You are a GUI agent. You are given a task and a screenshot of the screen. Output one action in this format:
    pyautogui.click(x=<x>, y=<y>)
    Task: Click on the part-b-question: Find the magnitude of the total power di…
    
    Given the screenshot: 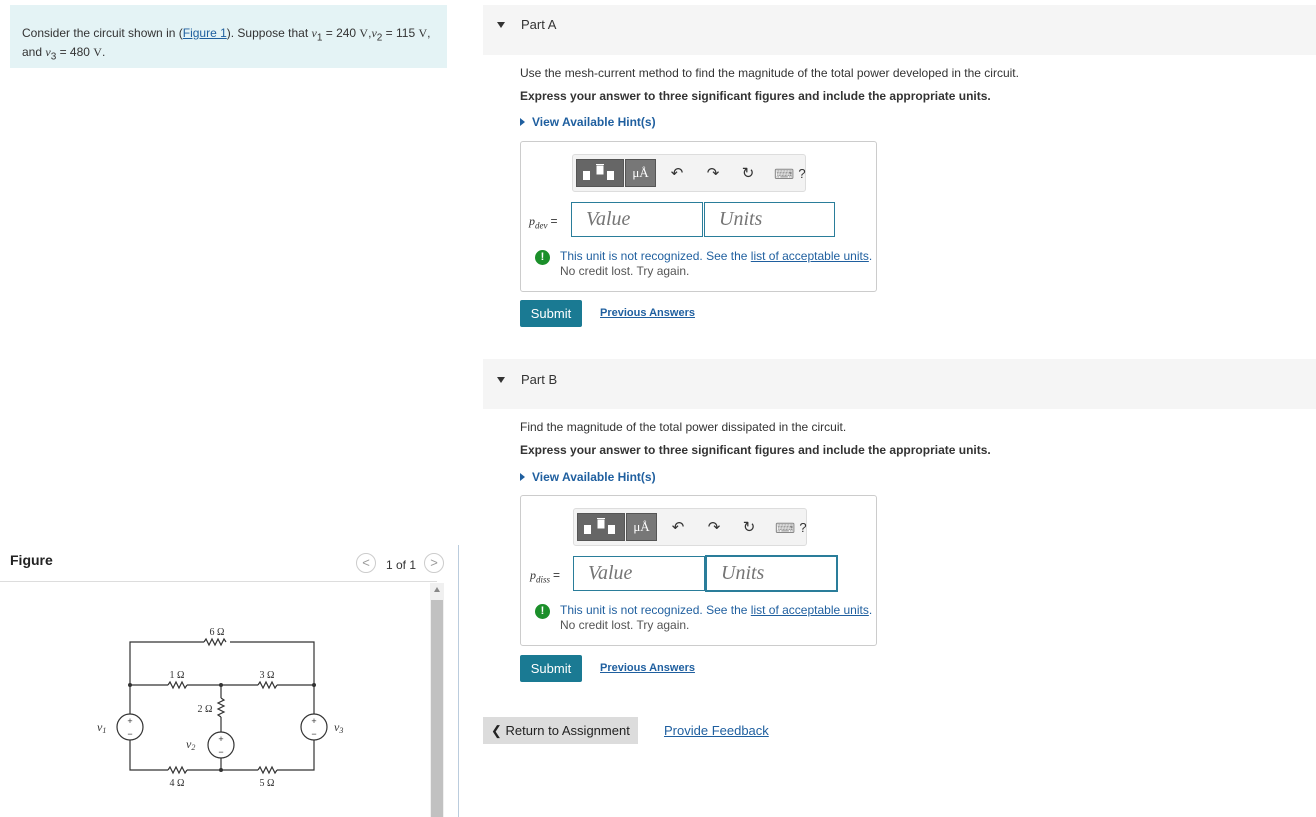 What is the action you would take?
    pyautogui.click(x=683, y=427)
    